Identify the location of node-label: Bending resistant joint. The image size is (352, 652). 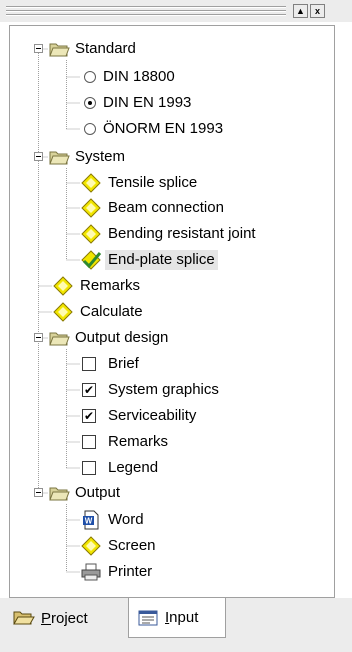
(182, 233).